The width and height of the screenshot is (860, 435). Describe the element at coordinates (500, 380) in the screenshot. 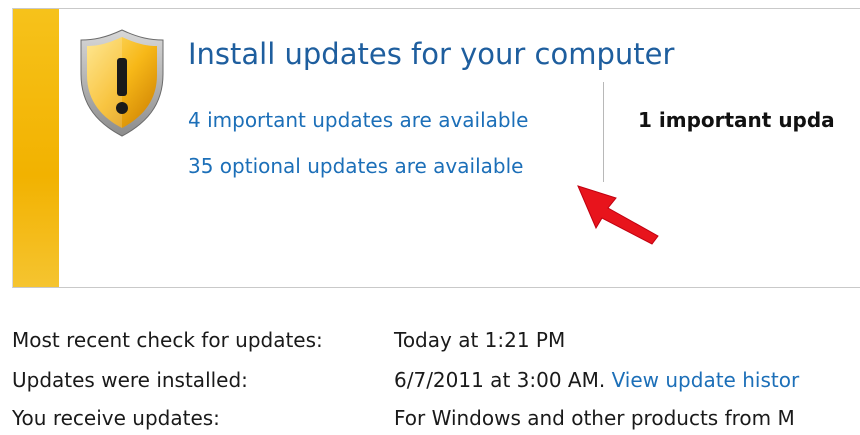

I see `installed-value: 6/7/2011 at 3:00 AM.` at that location.